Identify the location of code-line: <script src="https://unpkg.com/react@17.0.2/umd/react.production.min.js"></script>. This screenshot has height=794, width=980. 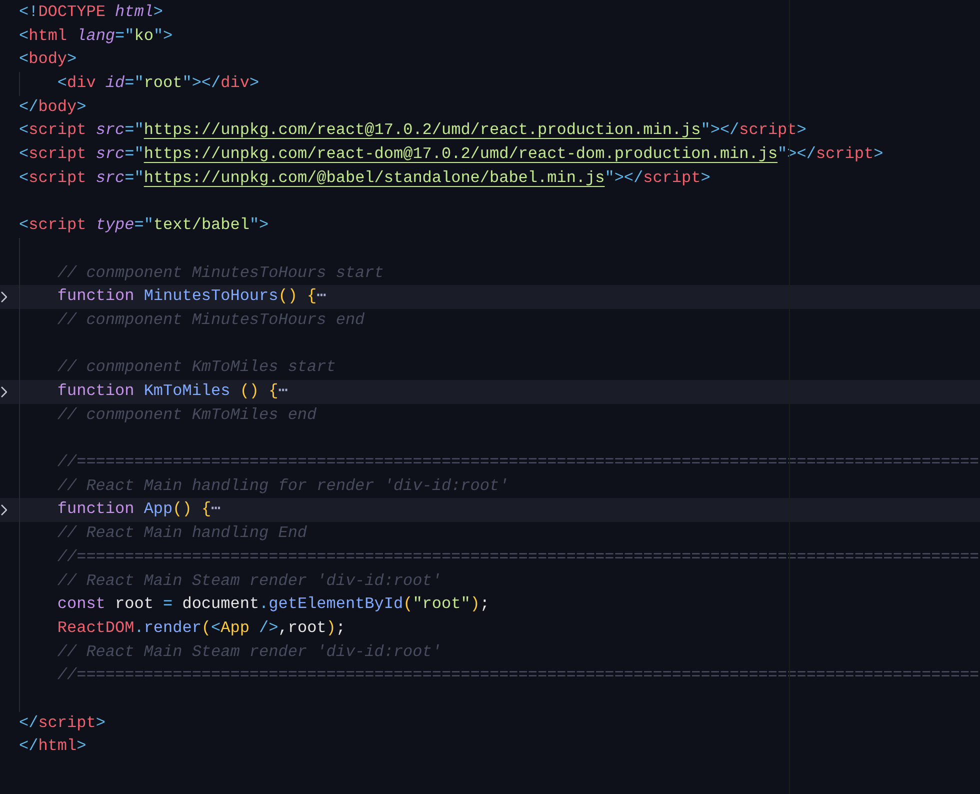
(412, 131).